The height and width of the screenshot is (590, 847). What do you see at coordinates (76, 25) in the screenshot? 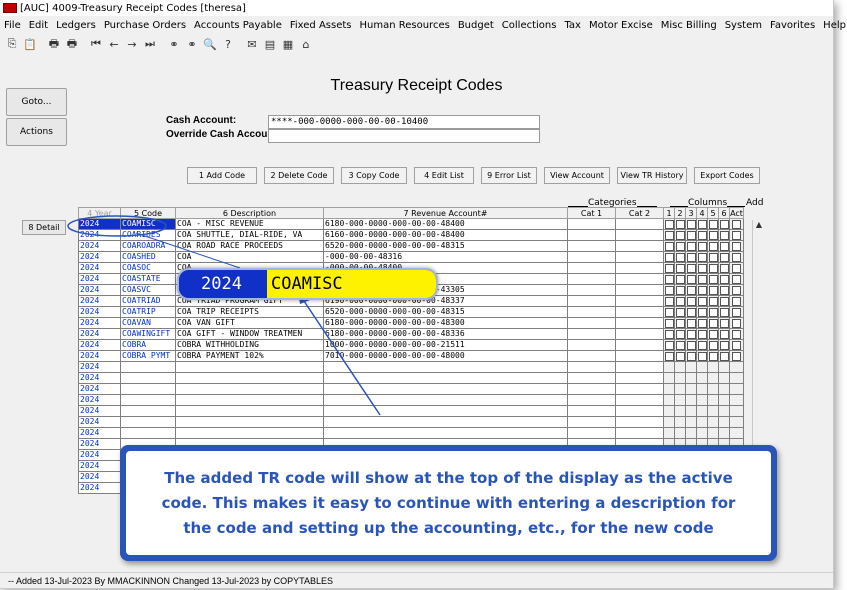
I see `menu-ledgers: Ledgers` at bounding box center [76, 25].